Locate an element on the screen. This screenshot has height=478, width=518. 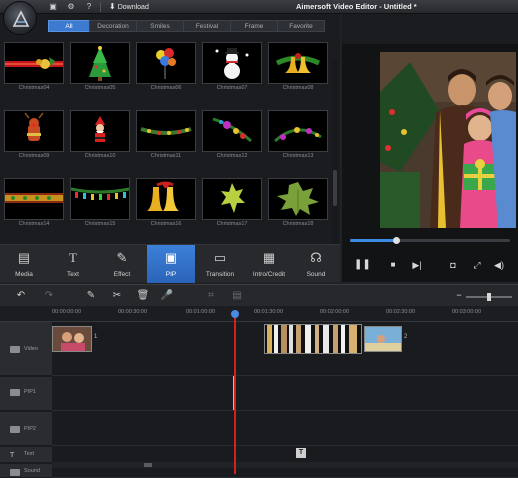
effect-item-christmas13: Christmas13 is located at coordinates (298, 136).